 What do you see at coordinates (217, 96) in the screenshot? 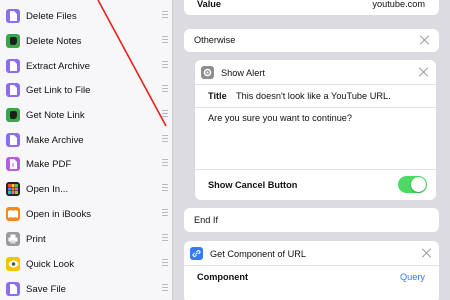
I see `title-field-label: Title` at bounding box center [217, 96].